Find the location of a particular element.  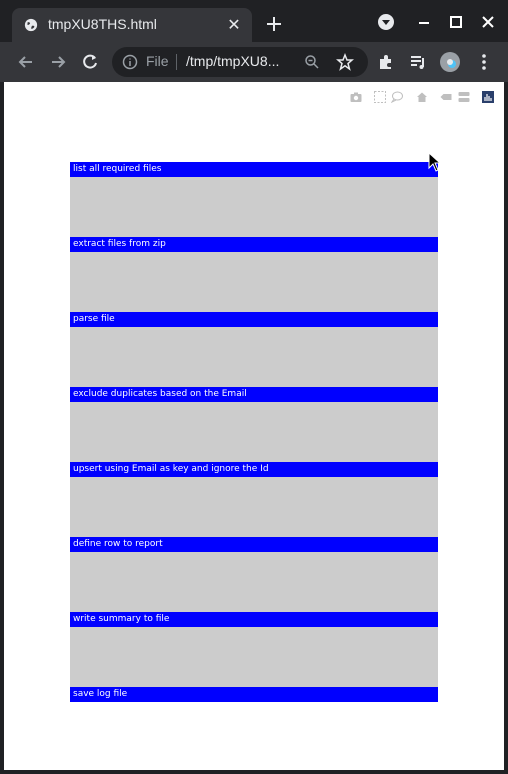

reload-icon is located at coordinates (90, 62).